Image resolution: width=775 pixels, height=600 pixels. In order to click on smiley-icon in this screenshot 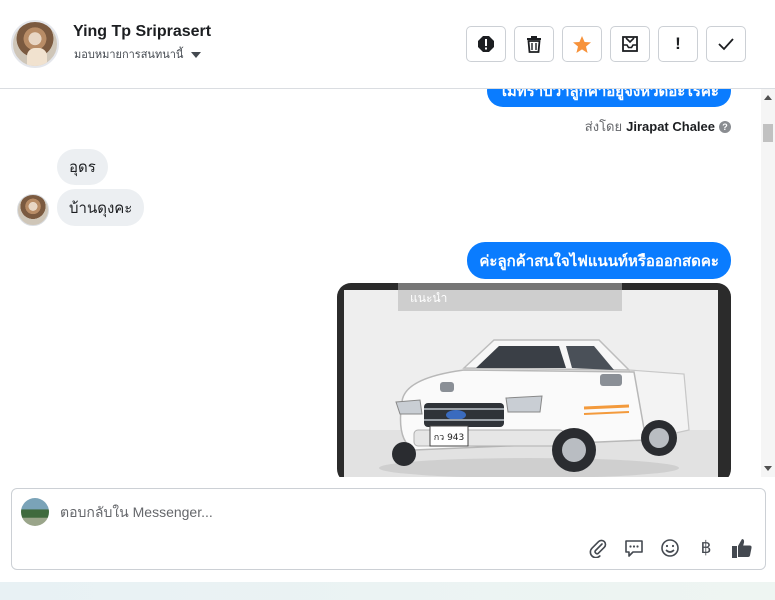, I will do `click(670, 548)`.